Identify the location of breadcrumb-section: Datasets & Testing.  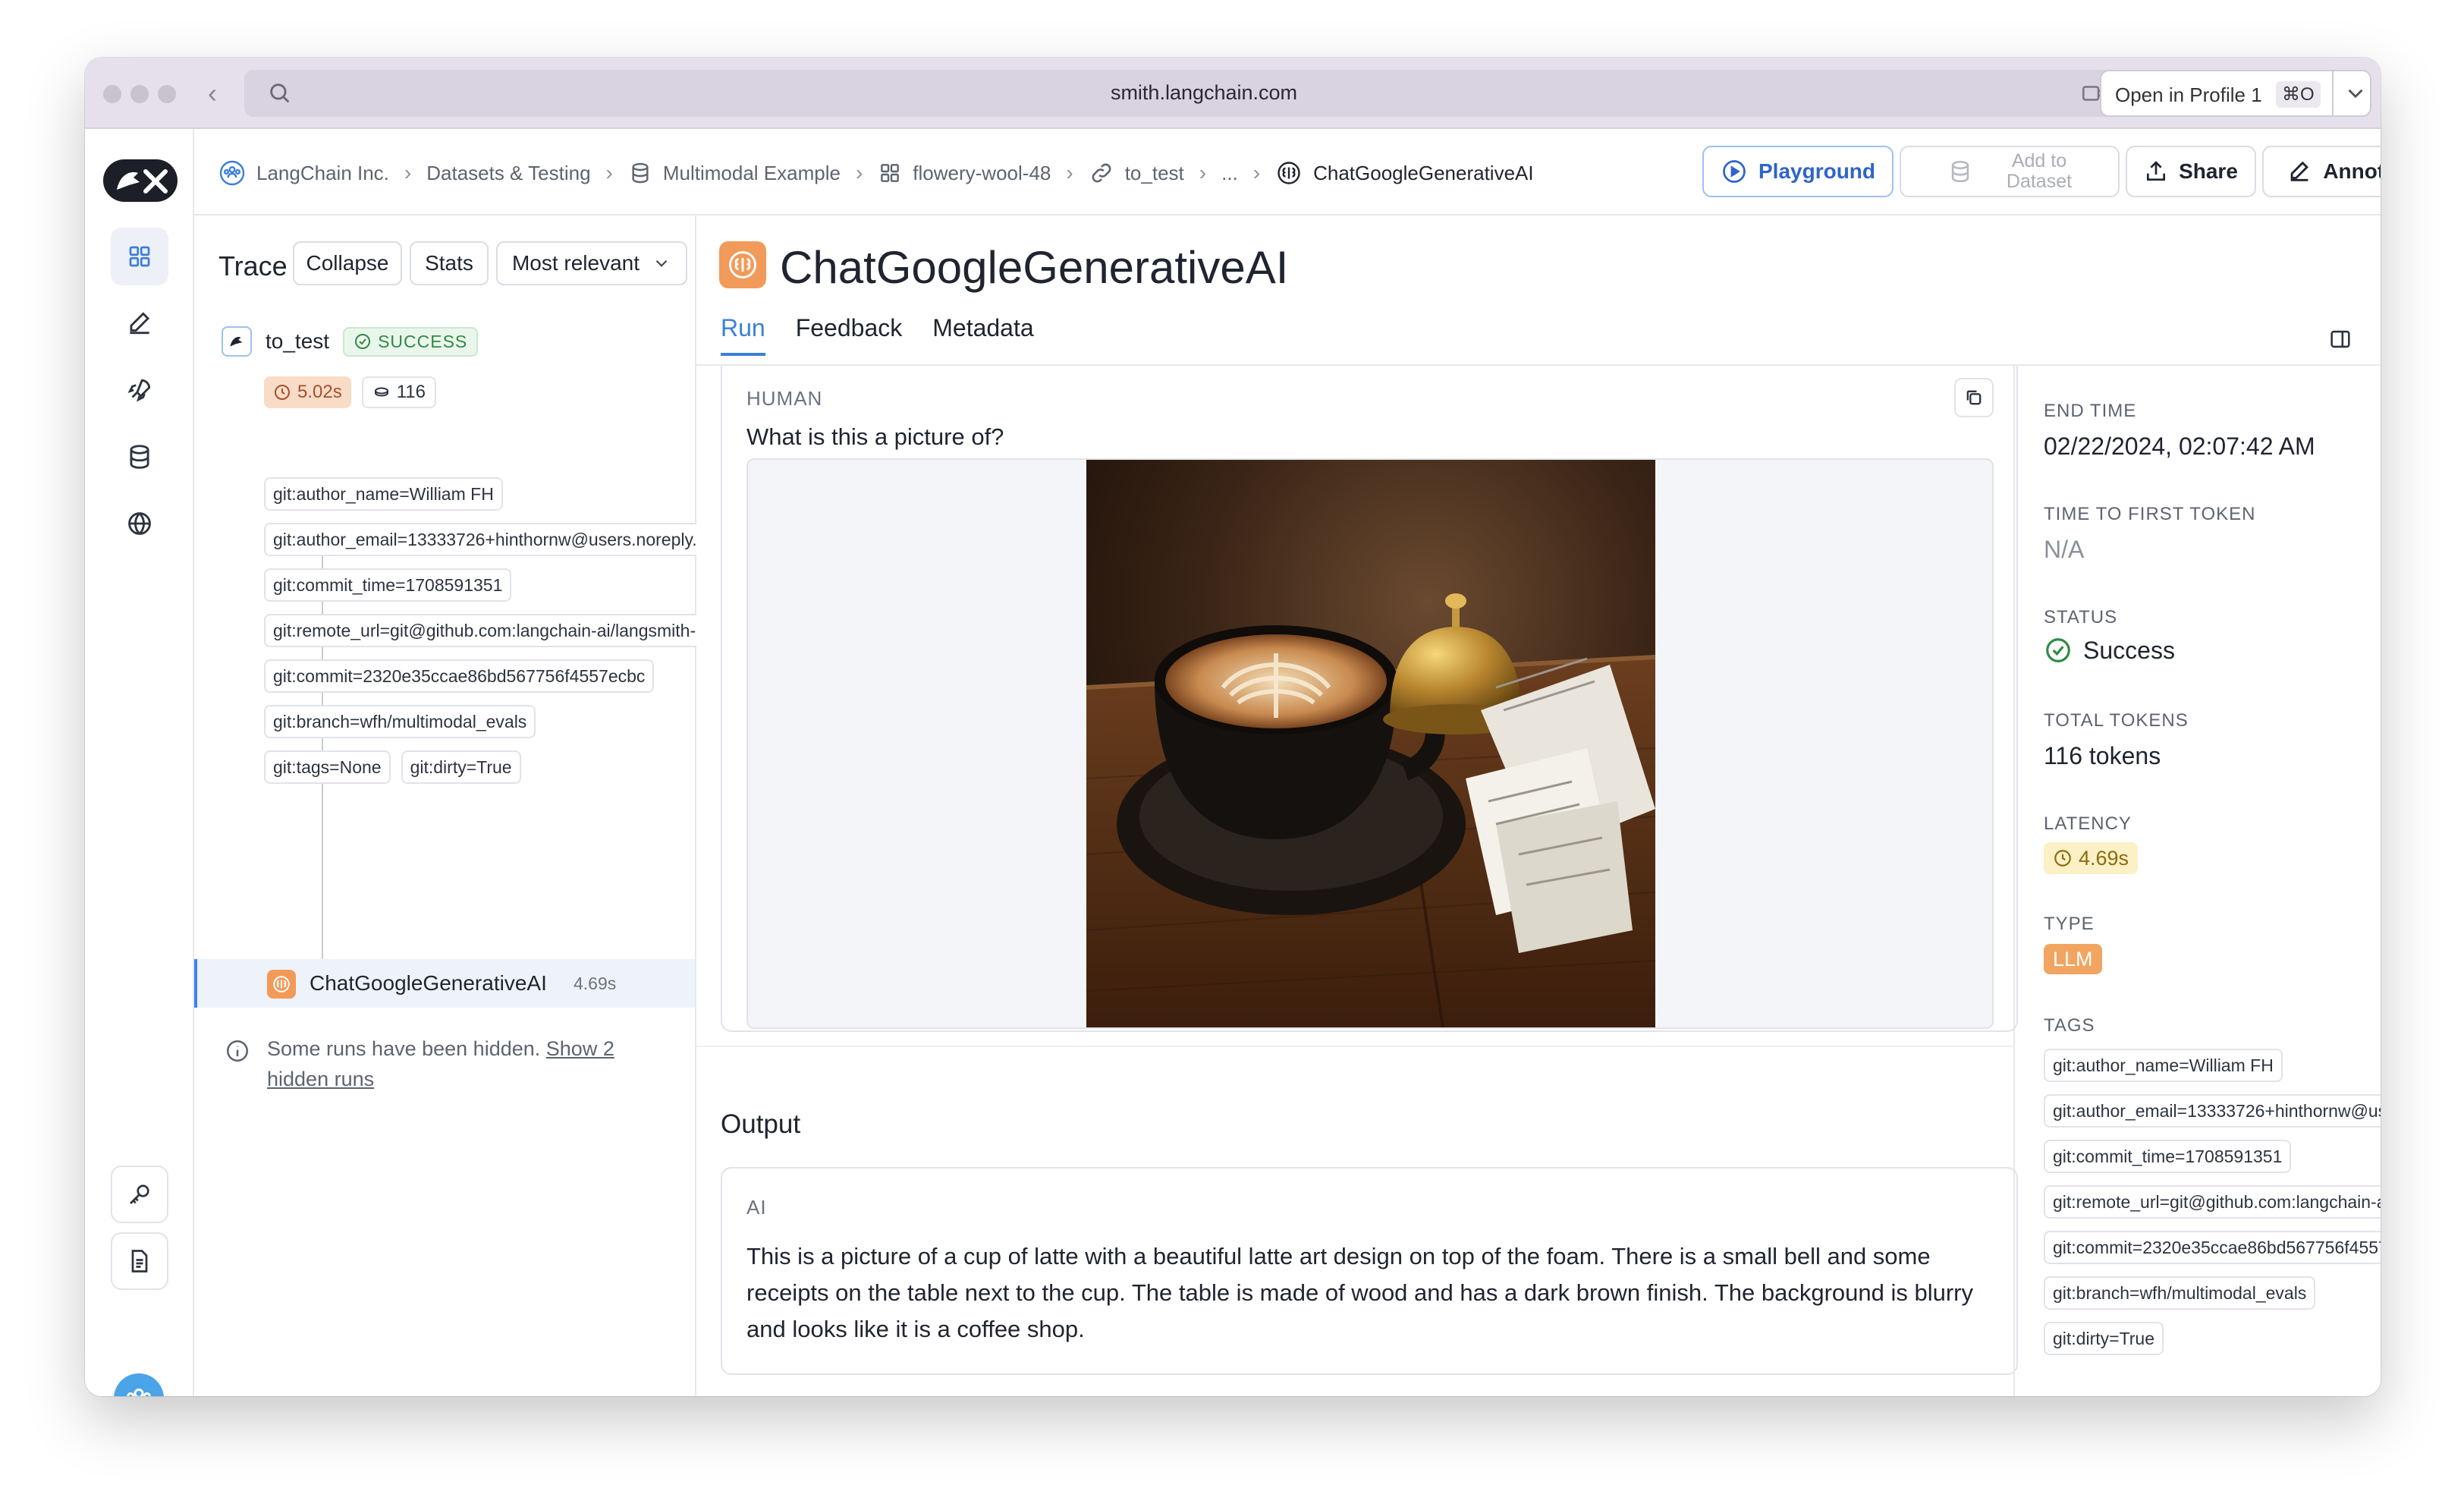
(508, 173).